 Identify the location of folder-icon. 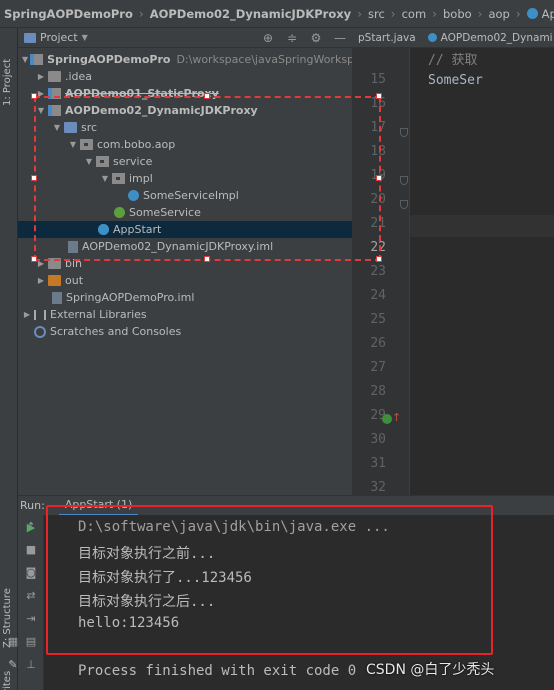
(54, 76).